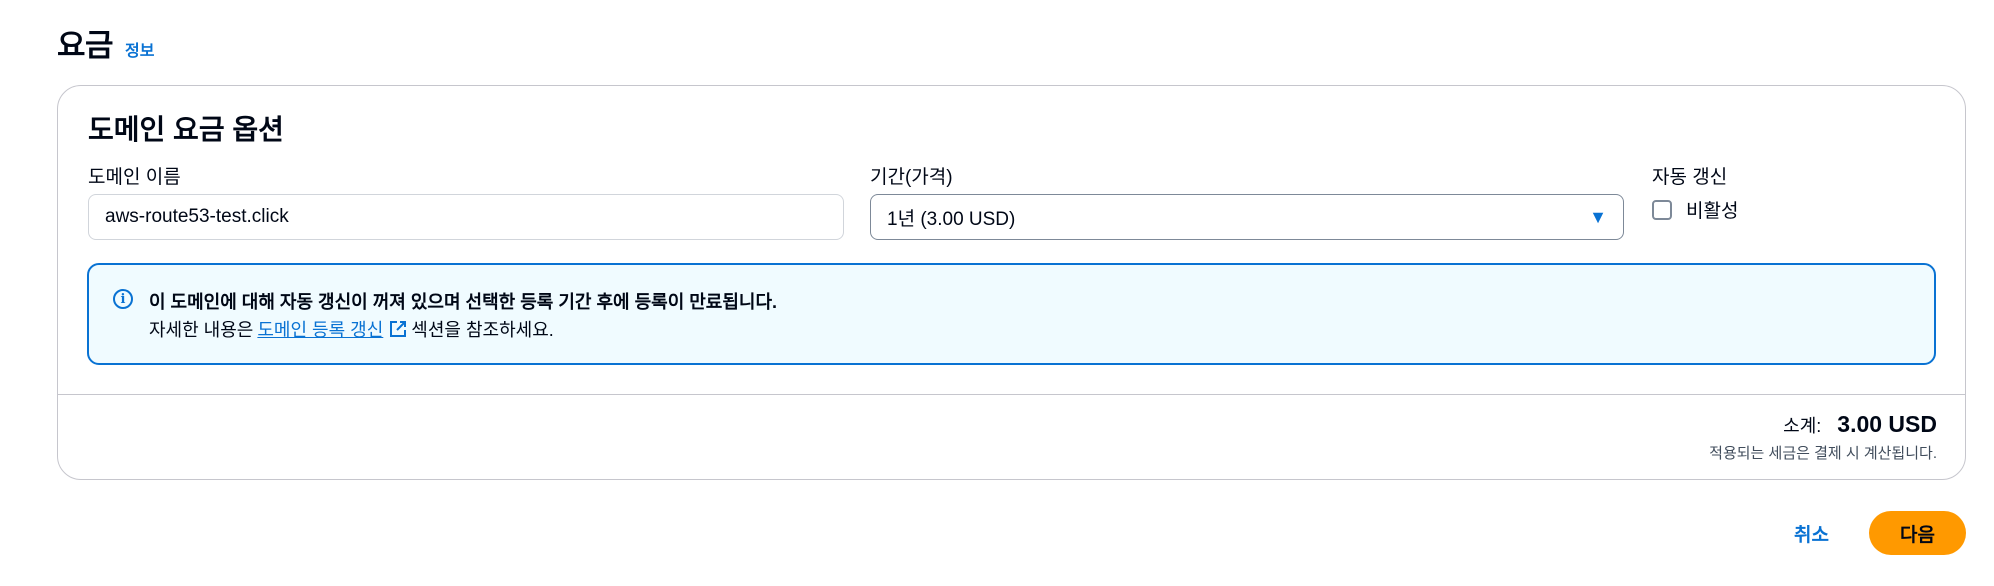  I want to click on subtotal-label: 소계:, so click(1802, 426).